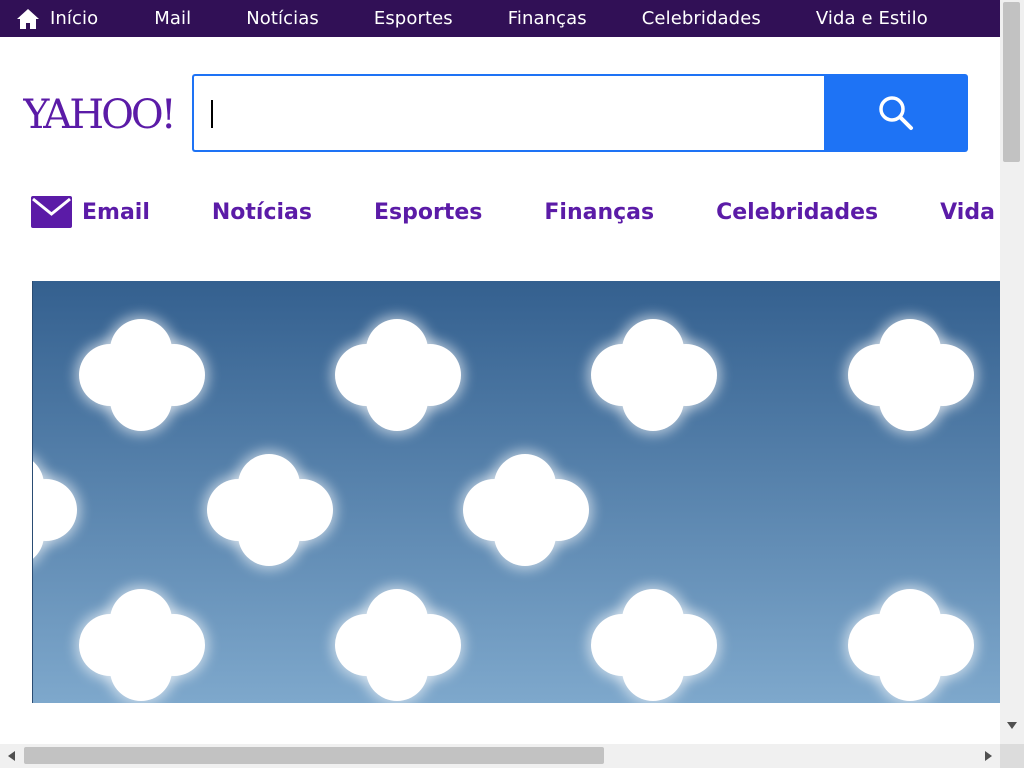 The height and width of the screenshot is (768, 1024). I want to click on scroll-down-arrow-icon, so click(1012, 725).